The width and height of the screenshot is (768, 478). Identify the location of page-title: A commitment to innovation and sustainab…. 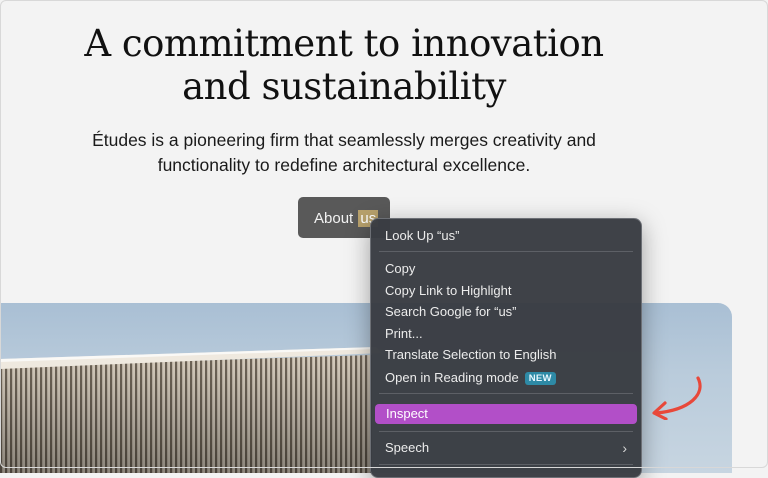
(344, 65).